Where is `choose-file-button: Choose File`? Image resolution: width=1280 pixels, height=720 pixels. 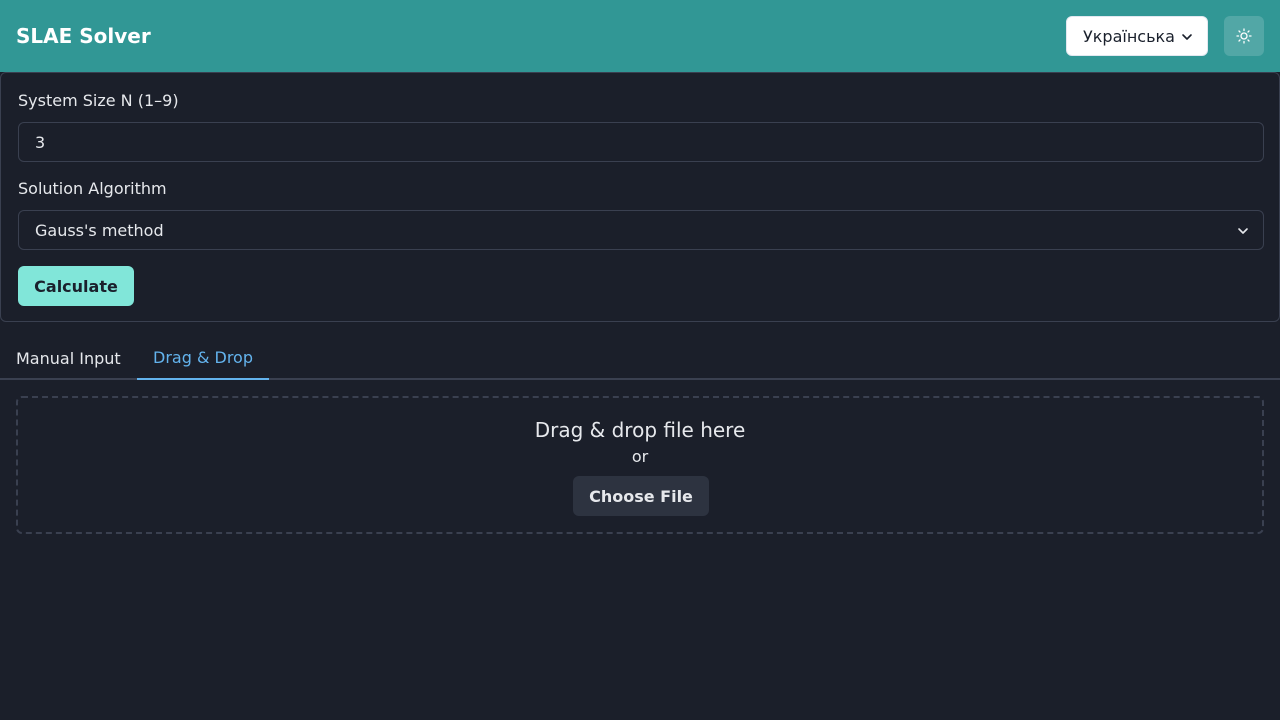 choose-file-button: Choose File is located at coordinates (641, 496).